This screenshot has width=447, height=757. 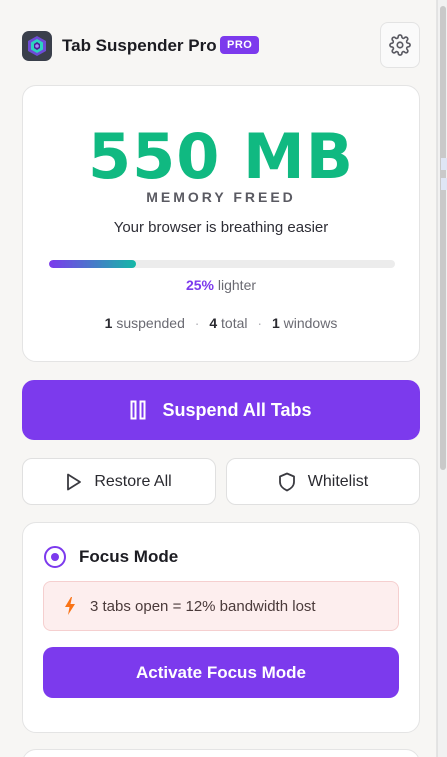 I want to click on next-card, so click(x=221, y=753).